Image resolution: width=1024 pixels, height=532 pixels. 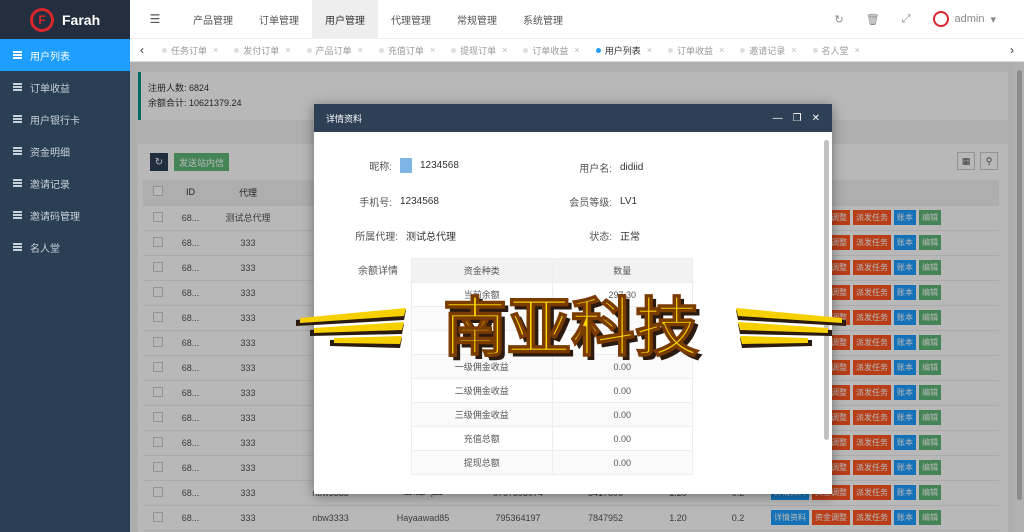 I want to click on sidebar-item-4: 邀请记录, so click(x=65, y=183).